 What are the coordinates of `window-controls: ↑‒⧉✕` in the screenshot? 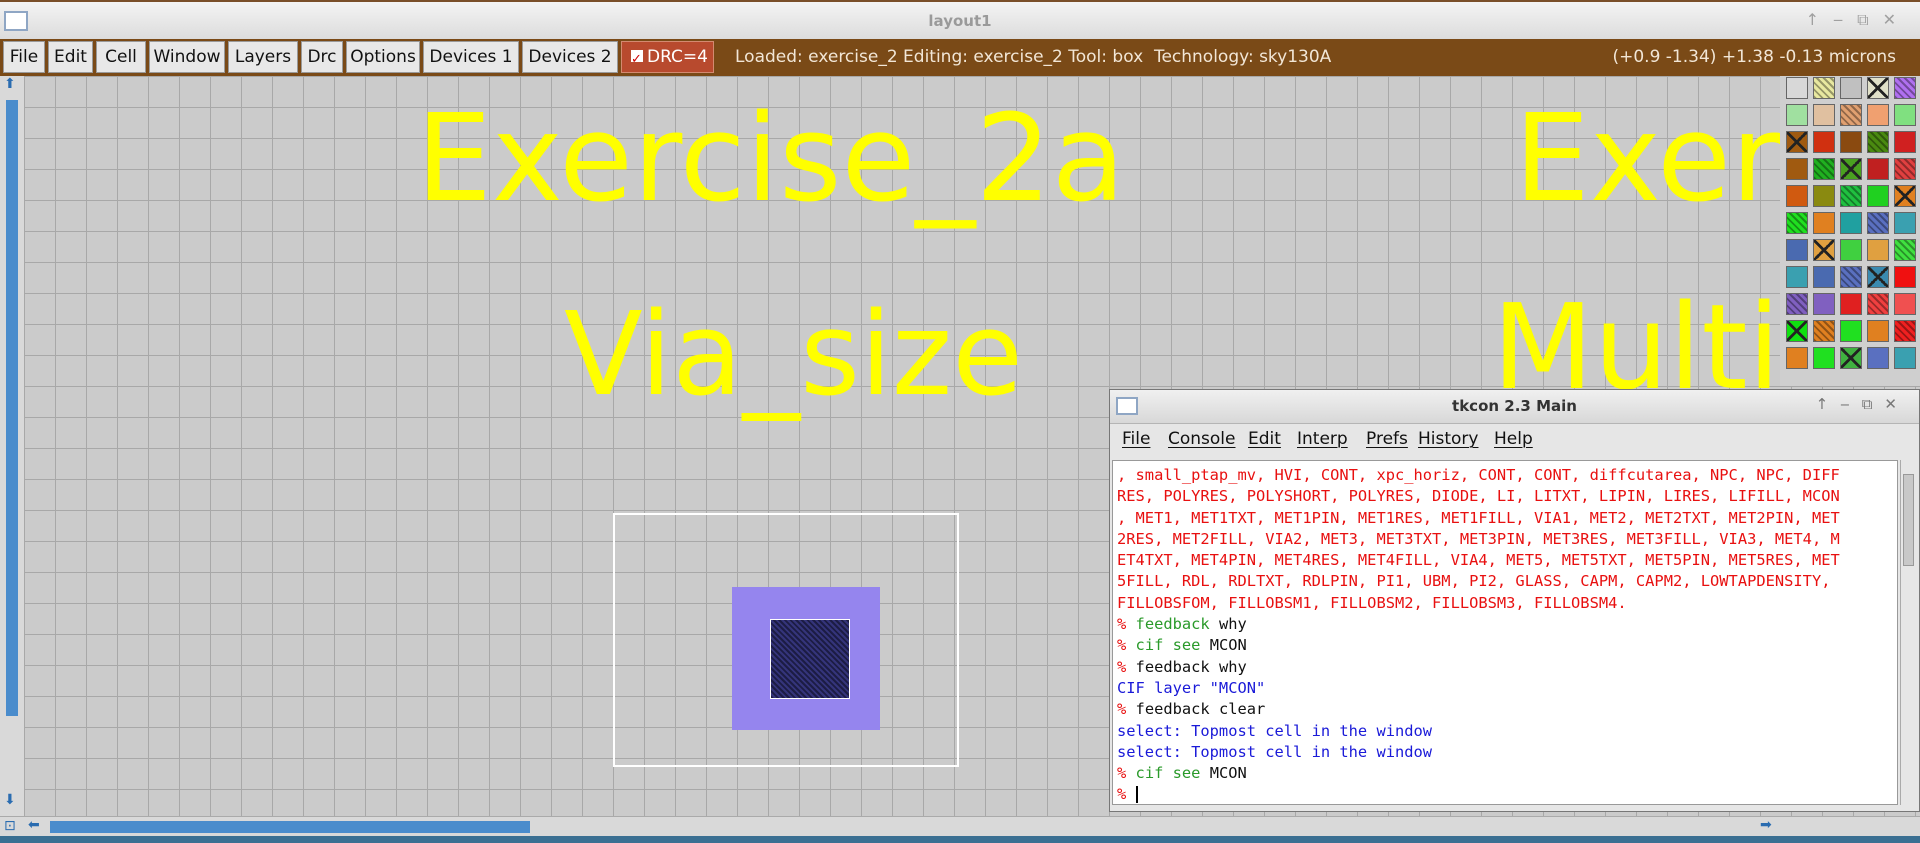 It's located at (1858, 20).